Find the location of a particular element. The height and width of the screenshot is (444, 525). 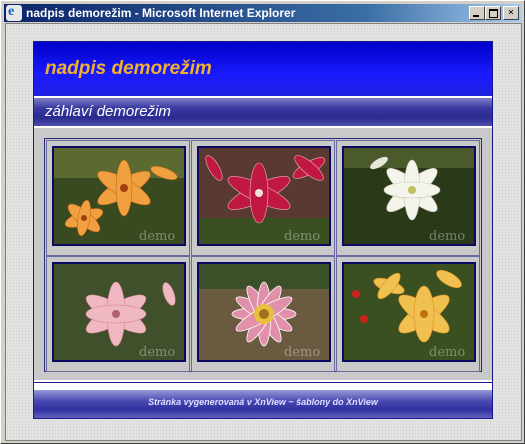

thumbnail-pink-gazania: demo is located at coordinates (264, 312).